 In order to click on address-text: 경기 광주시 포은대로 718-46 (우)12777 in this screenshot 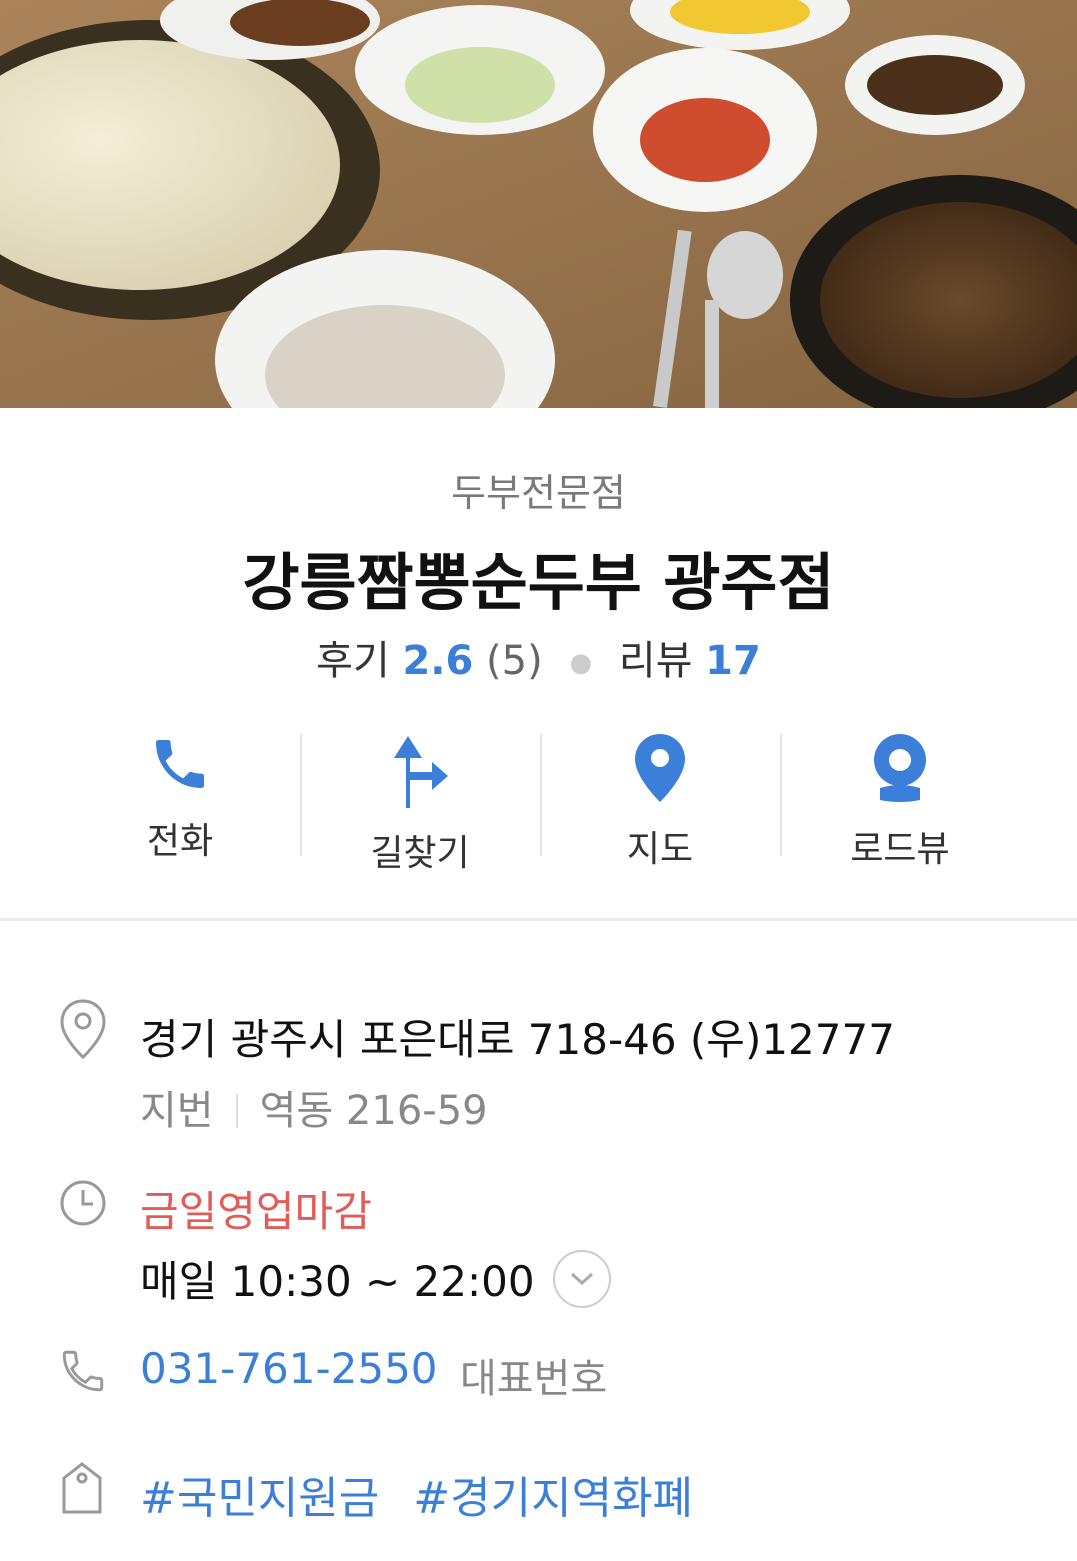, I will do `click(517, 1036)`.